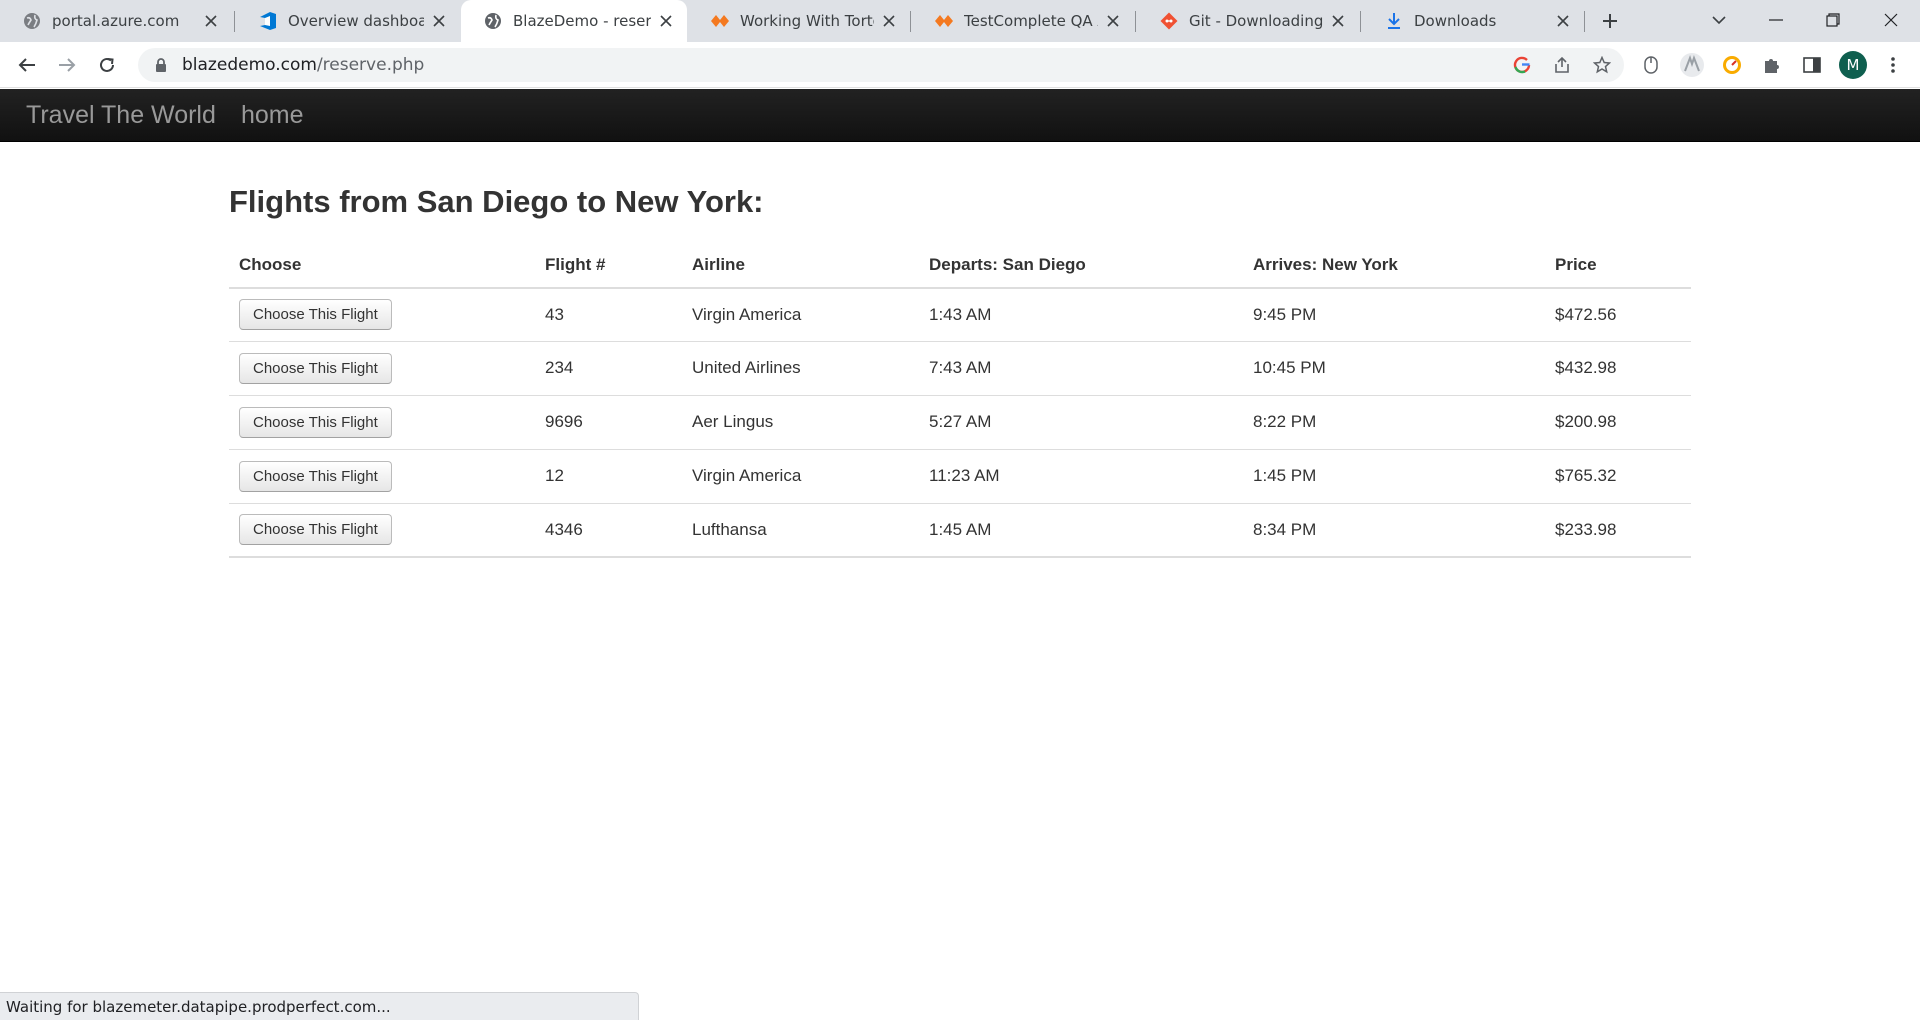  Describe the element at coordinates (67, 65) in the screenshot. I see `forward-button` at that location.